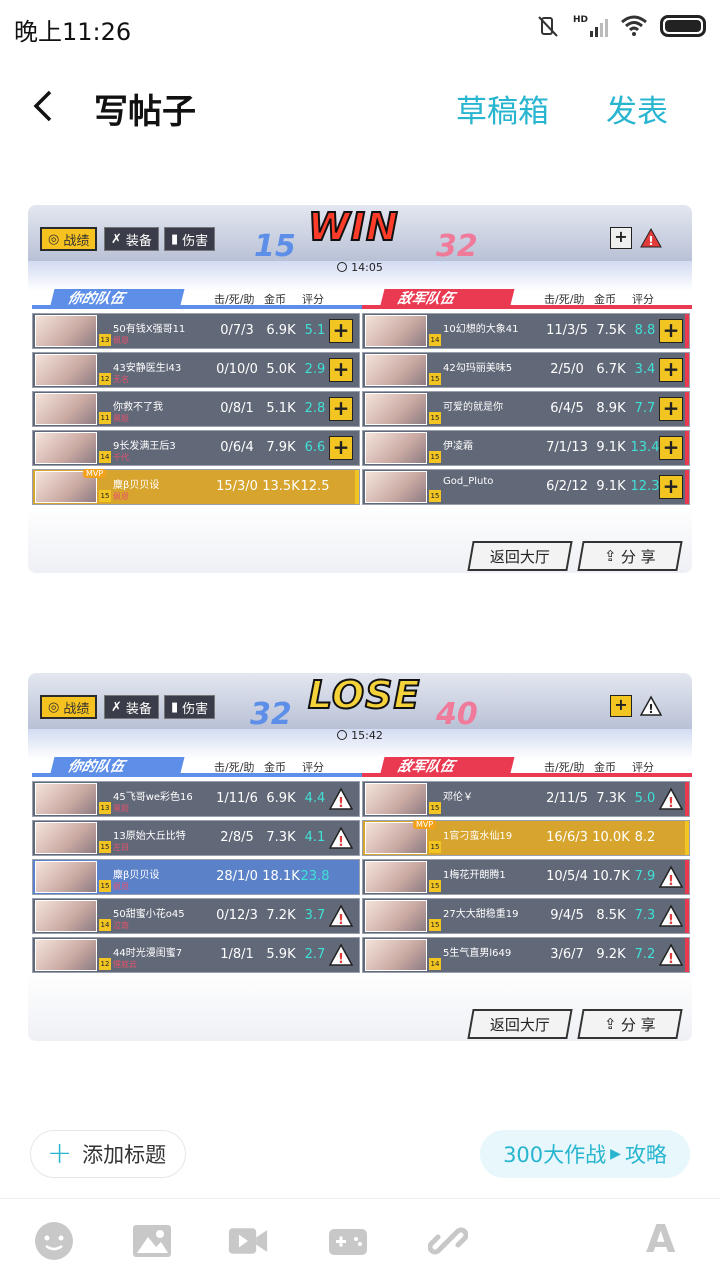 This screenshot has height=1280, width=720. Describe the element at coordinates (237, 408) in the screenshot. I see `player-kda: 0/8/1` at that location.